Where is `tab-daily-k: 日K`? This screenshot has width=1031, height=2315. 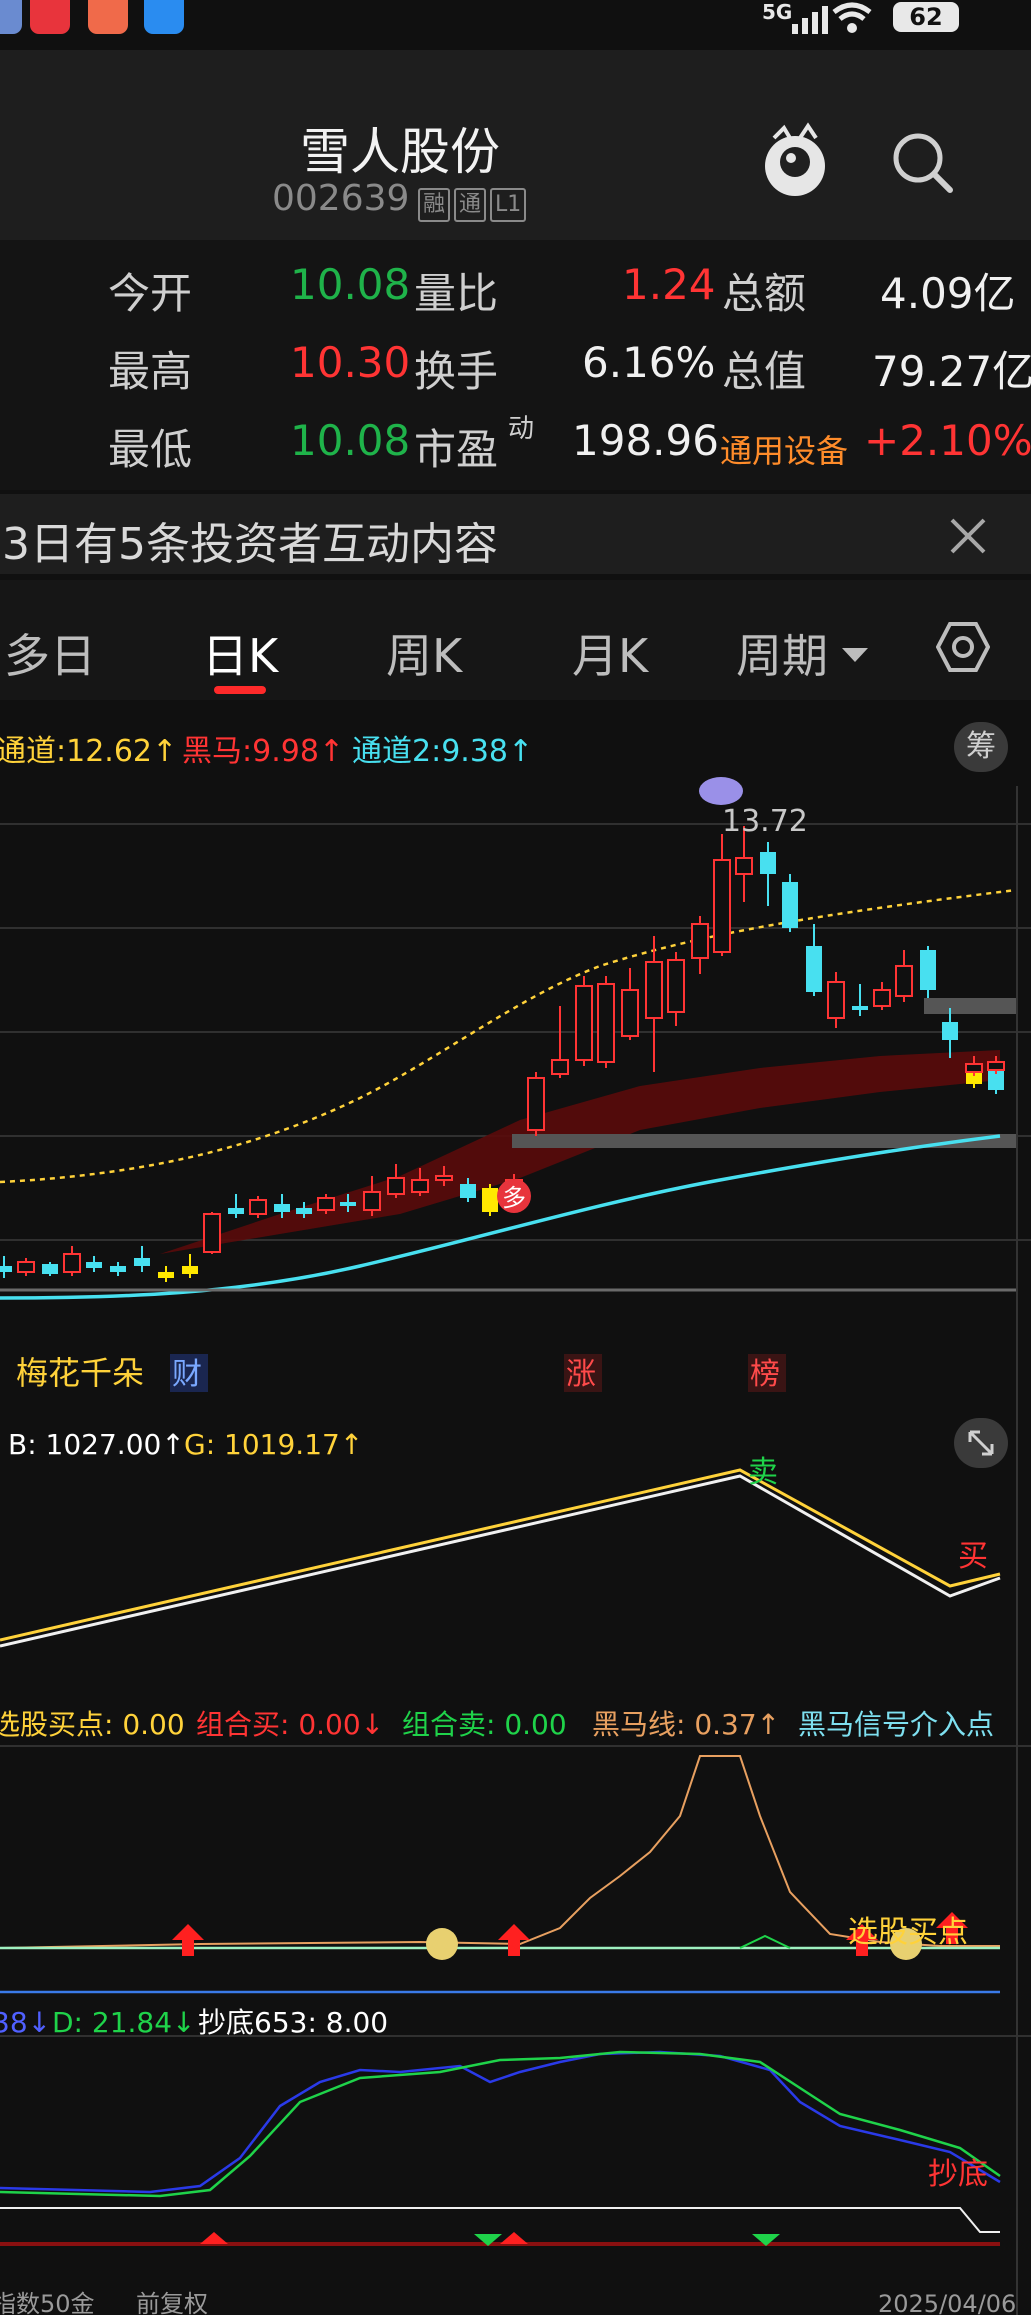
tab-daily-k: 日K is located at coordinates (240, 653).